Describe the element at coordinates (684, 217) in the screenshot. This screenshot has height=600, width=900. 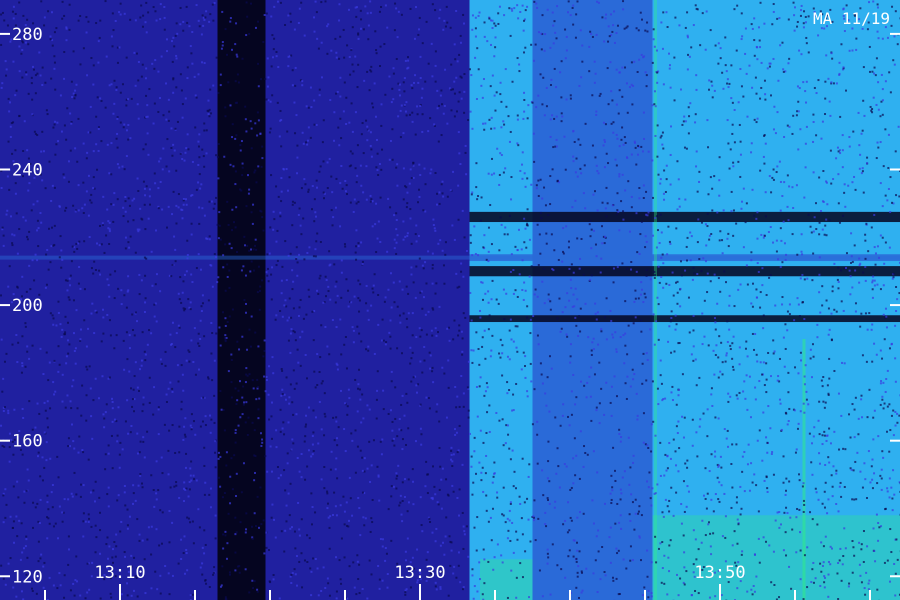
I see `frequency-band` at that location.